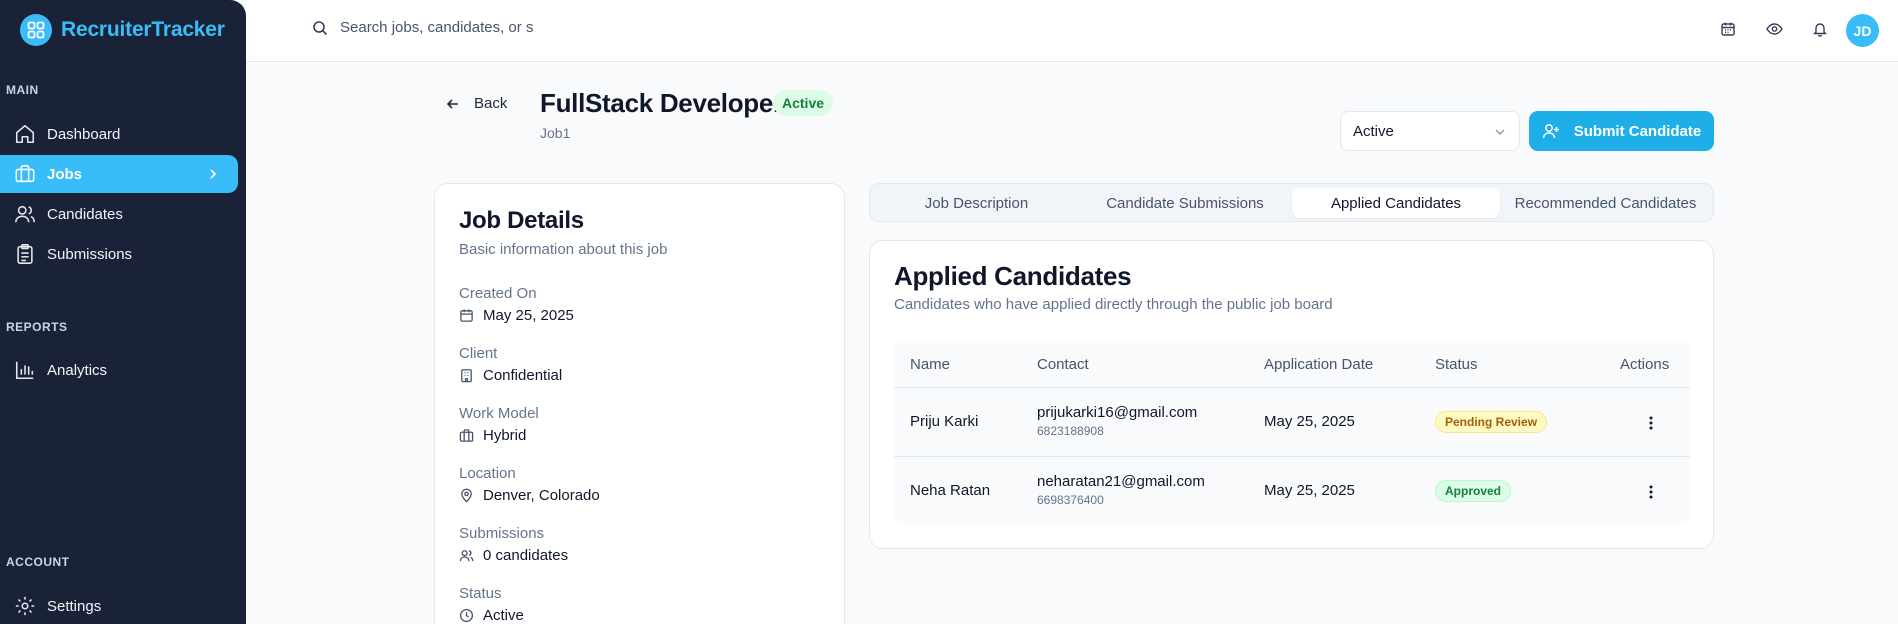  I want to click on submit-candidate-button: Submit Candidate, so click(1621, 131).